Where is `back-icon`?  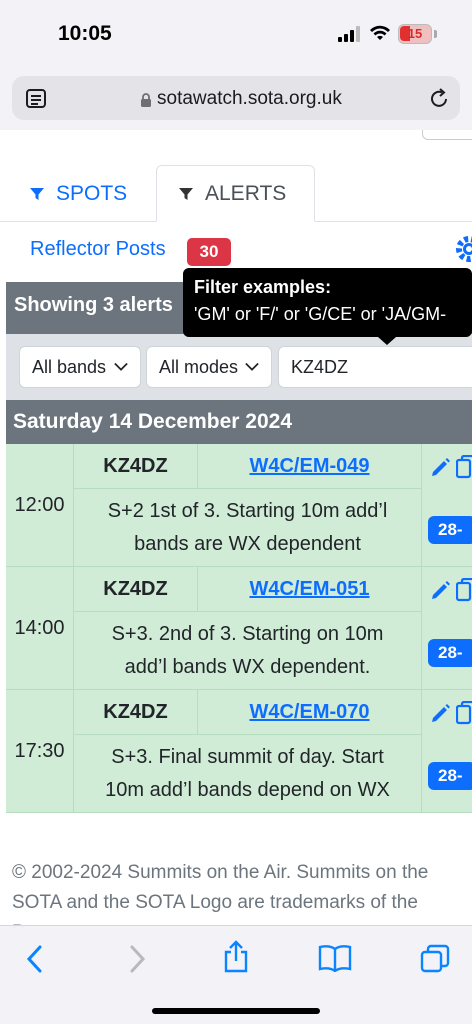
back-icon is located at coordinates (35, 959).